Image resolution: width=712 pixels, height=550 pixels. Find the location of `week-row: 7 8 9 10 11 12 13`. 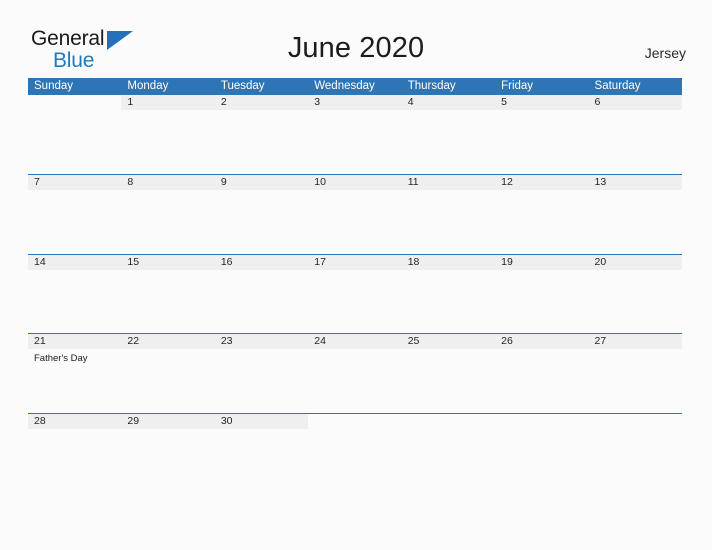

week-row: 7 8 9 10 11 12 13 is located at coordinates (355, 214).